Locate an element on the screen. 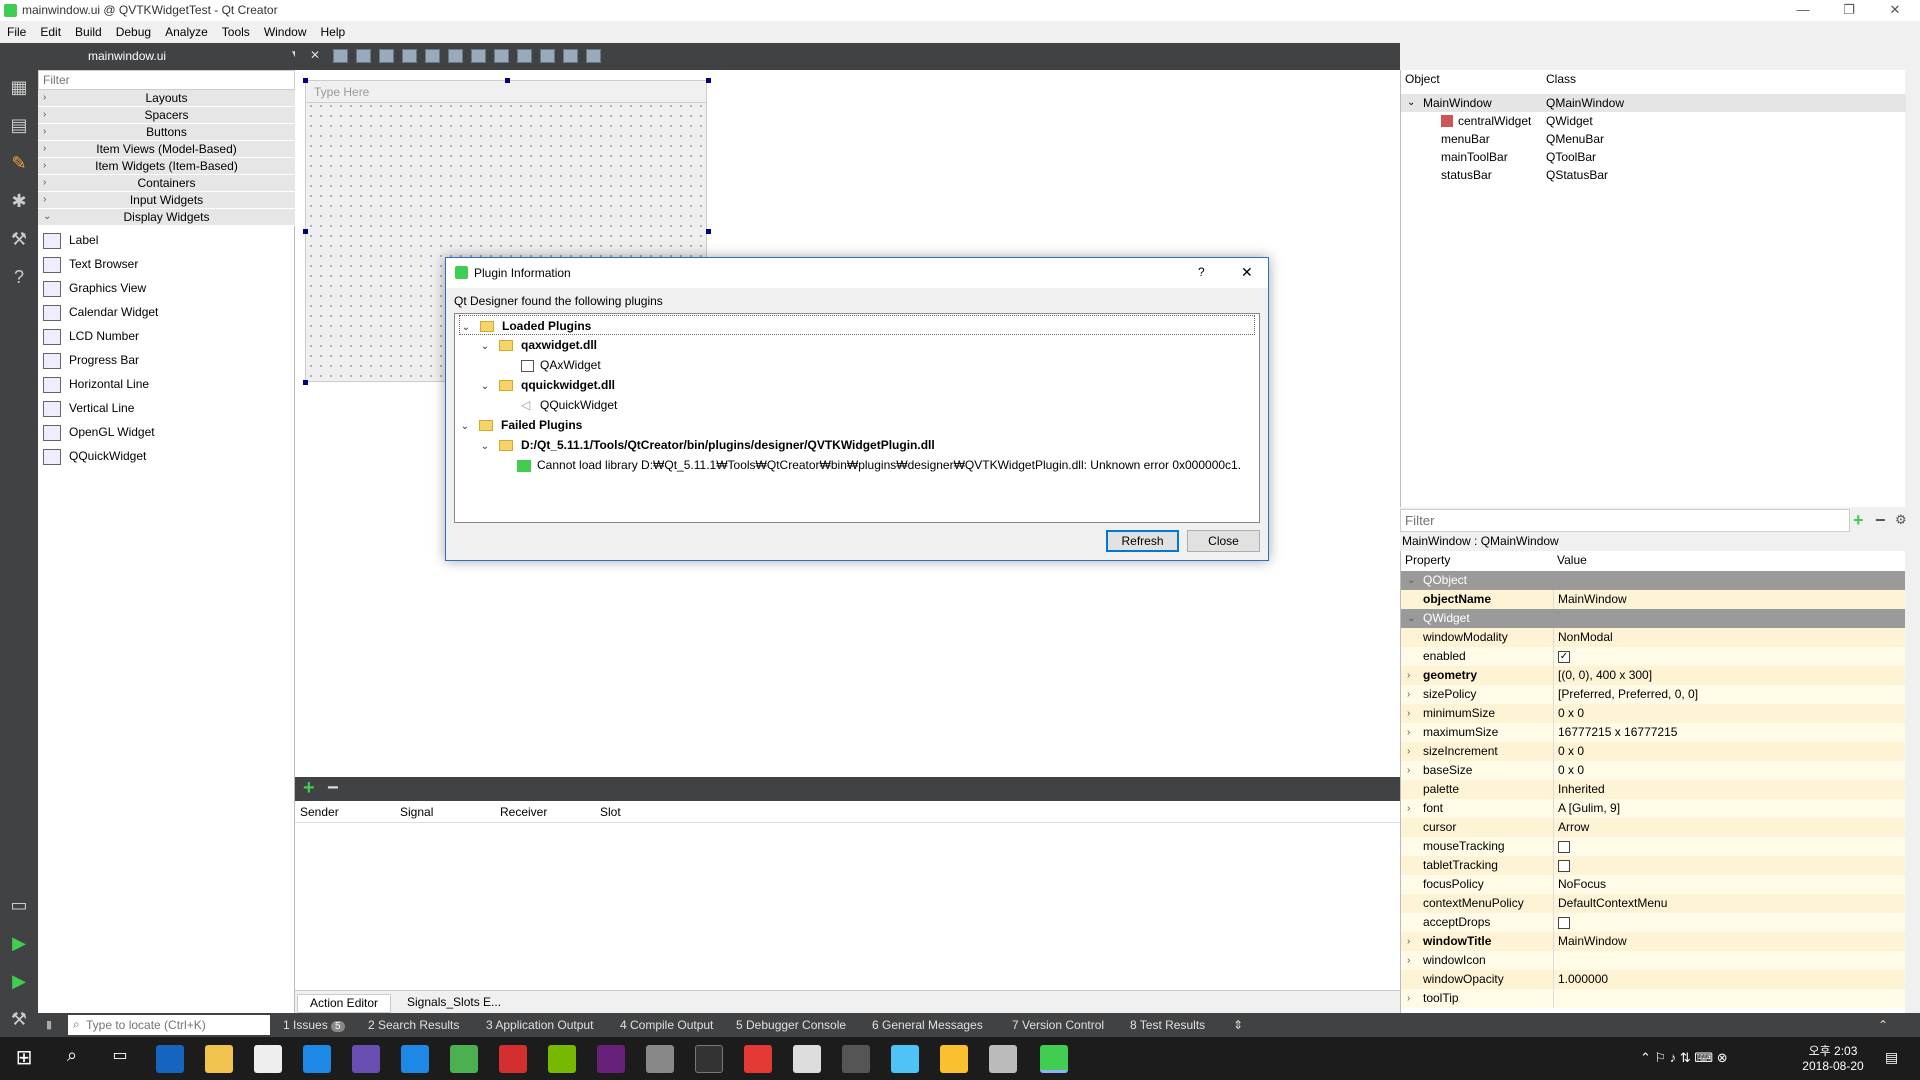 The width and height of the screenshot is (1920, 1080). property-value: ✓ is located at coordinates (1728, 656).